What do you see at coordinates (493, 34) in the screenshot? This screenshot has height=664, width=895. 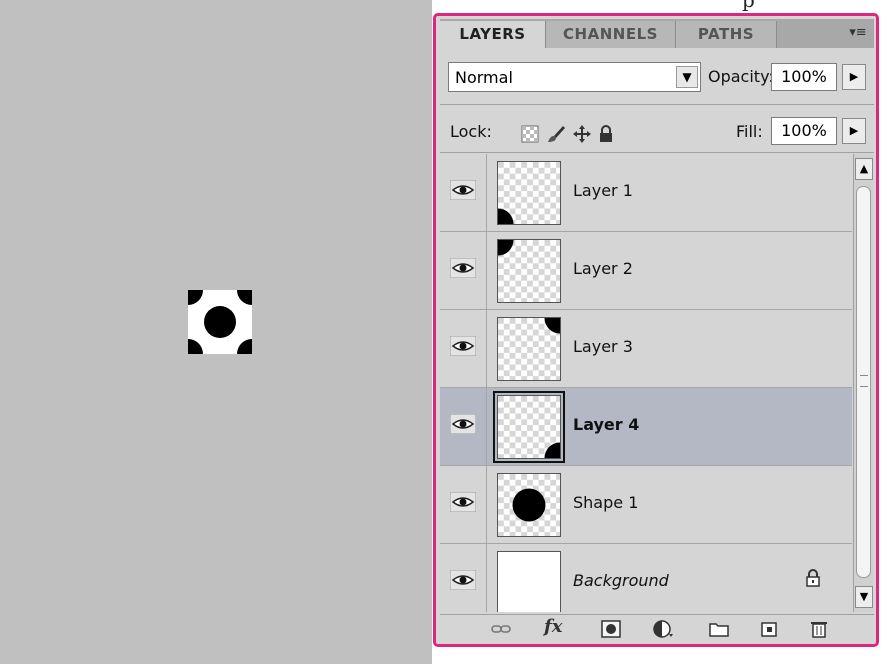 I see `tab-layers: LAYERS` at bounding box center [493, 34].